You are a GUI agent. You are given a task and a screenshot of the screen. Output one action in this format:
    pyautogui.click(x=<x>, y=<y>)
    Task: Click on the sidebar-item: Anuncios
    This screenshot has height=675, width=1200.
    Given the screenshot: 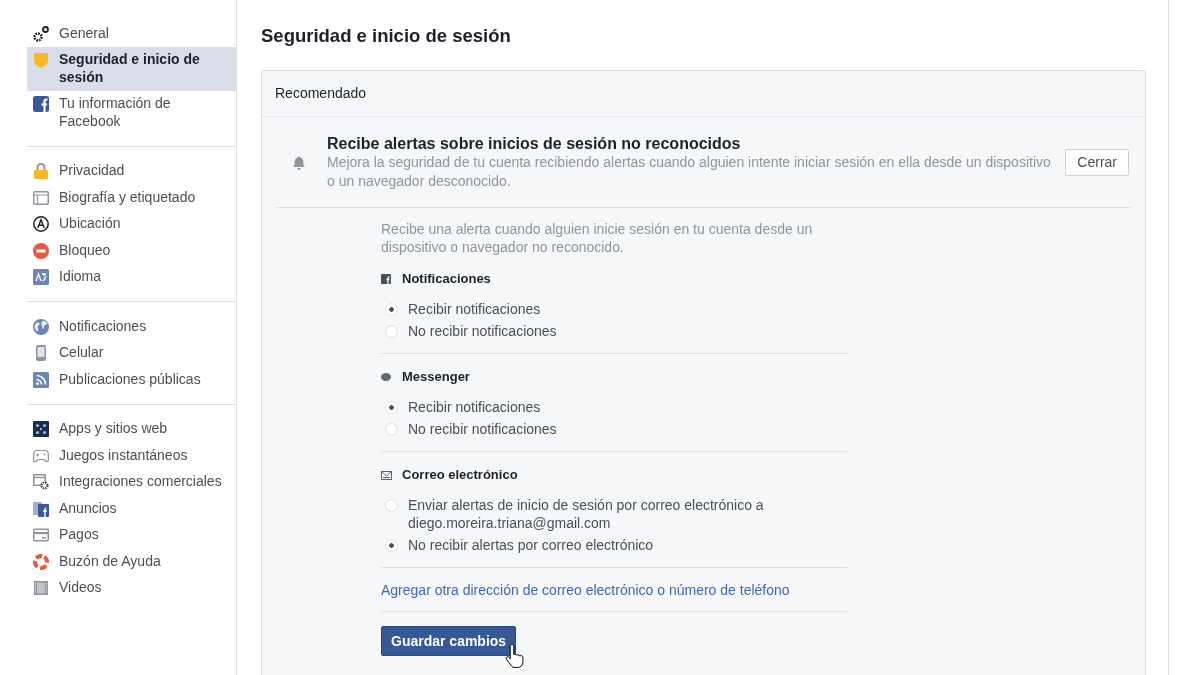 What is the action you would take?
    pyautogui.click(x=131, y=508)
    